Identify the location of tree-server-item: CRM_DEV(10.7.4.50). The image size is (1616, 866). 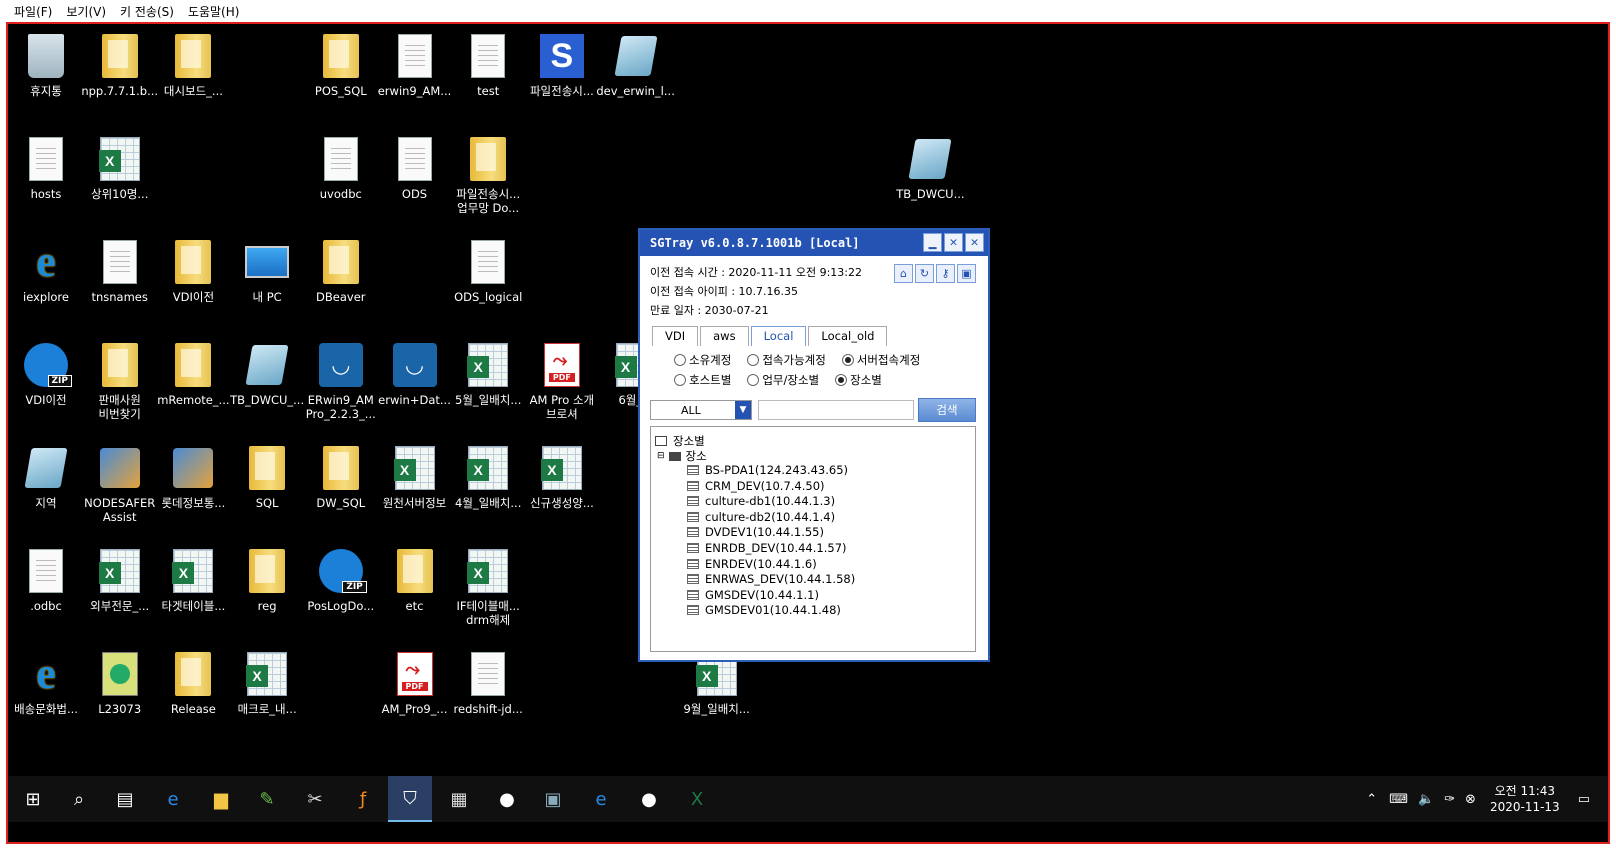
(756, 486).